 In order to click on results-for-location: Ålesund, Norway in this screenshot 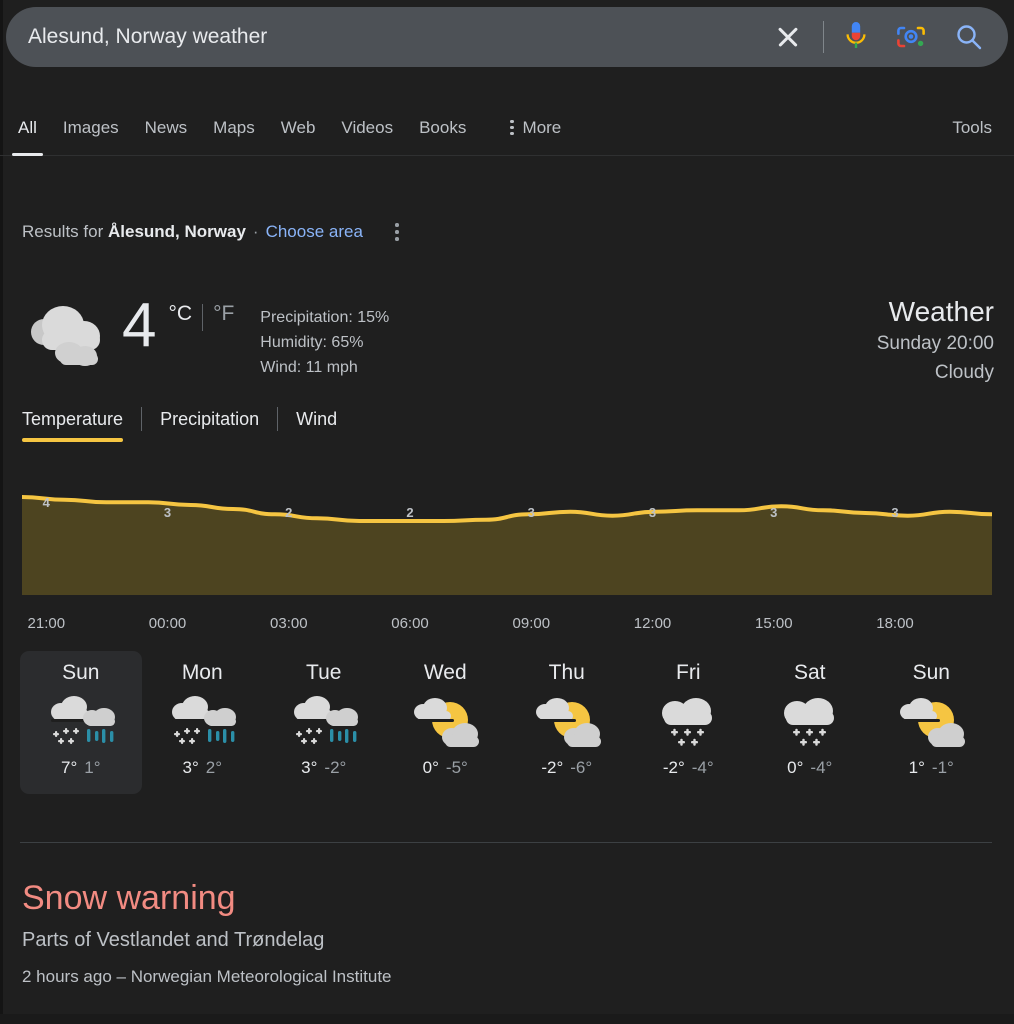, I will do `click(176, 231)`.